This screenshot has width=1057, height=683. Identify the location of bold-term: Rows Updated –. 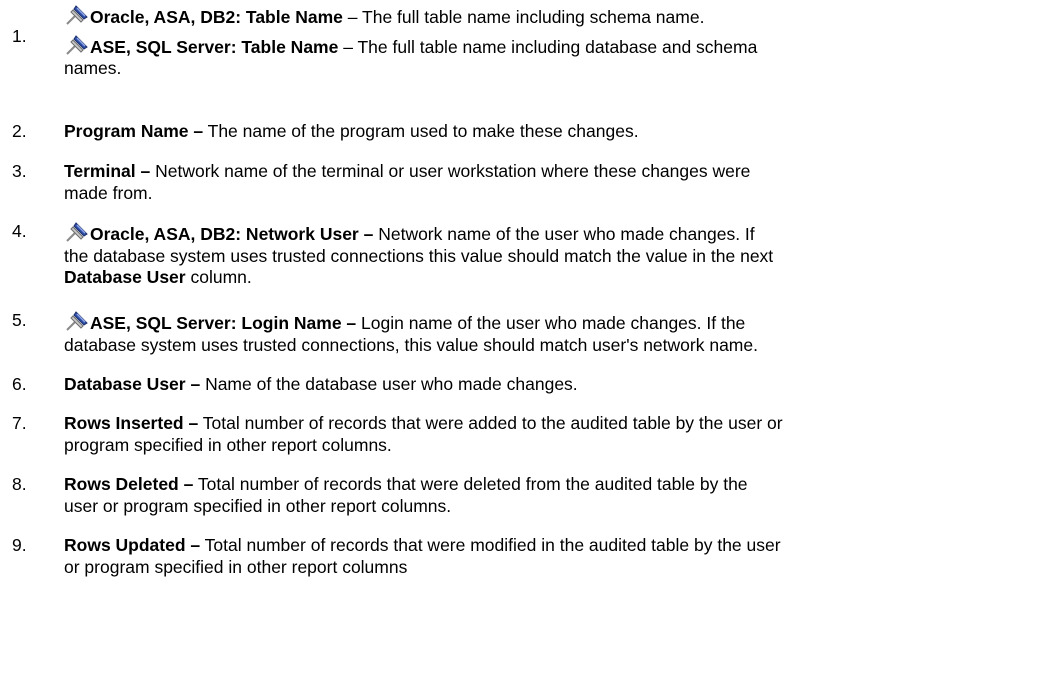
(132, 545).